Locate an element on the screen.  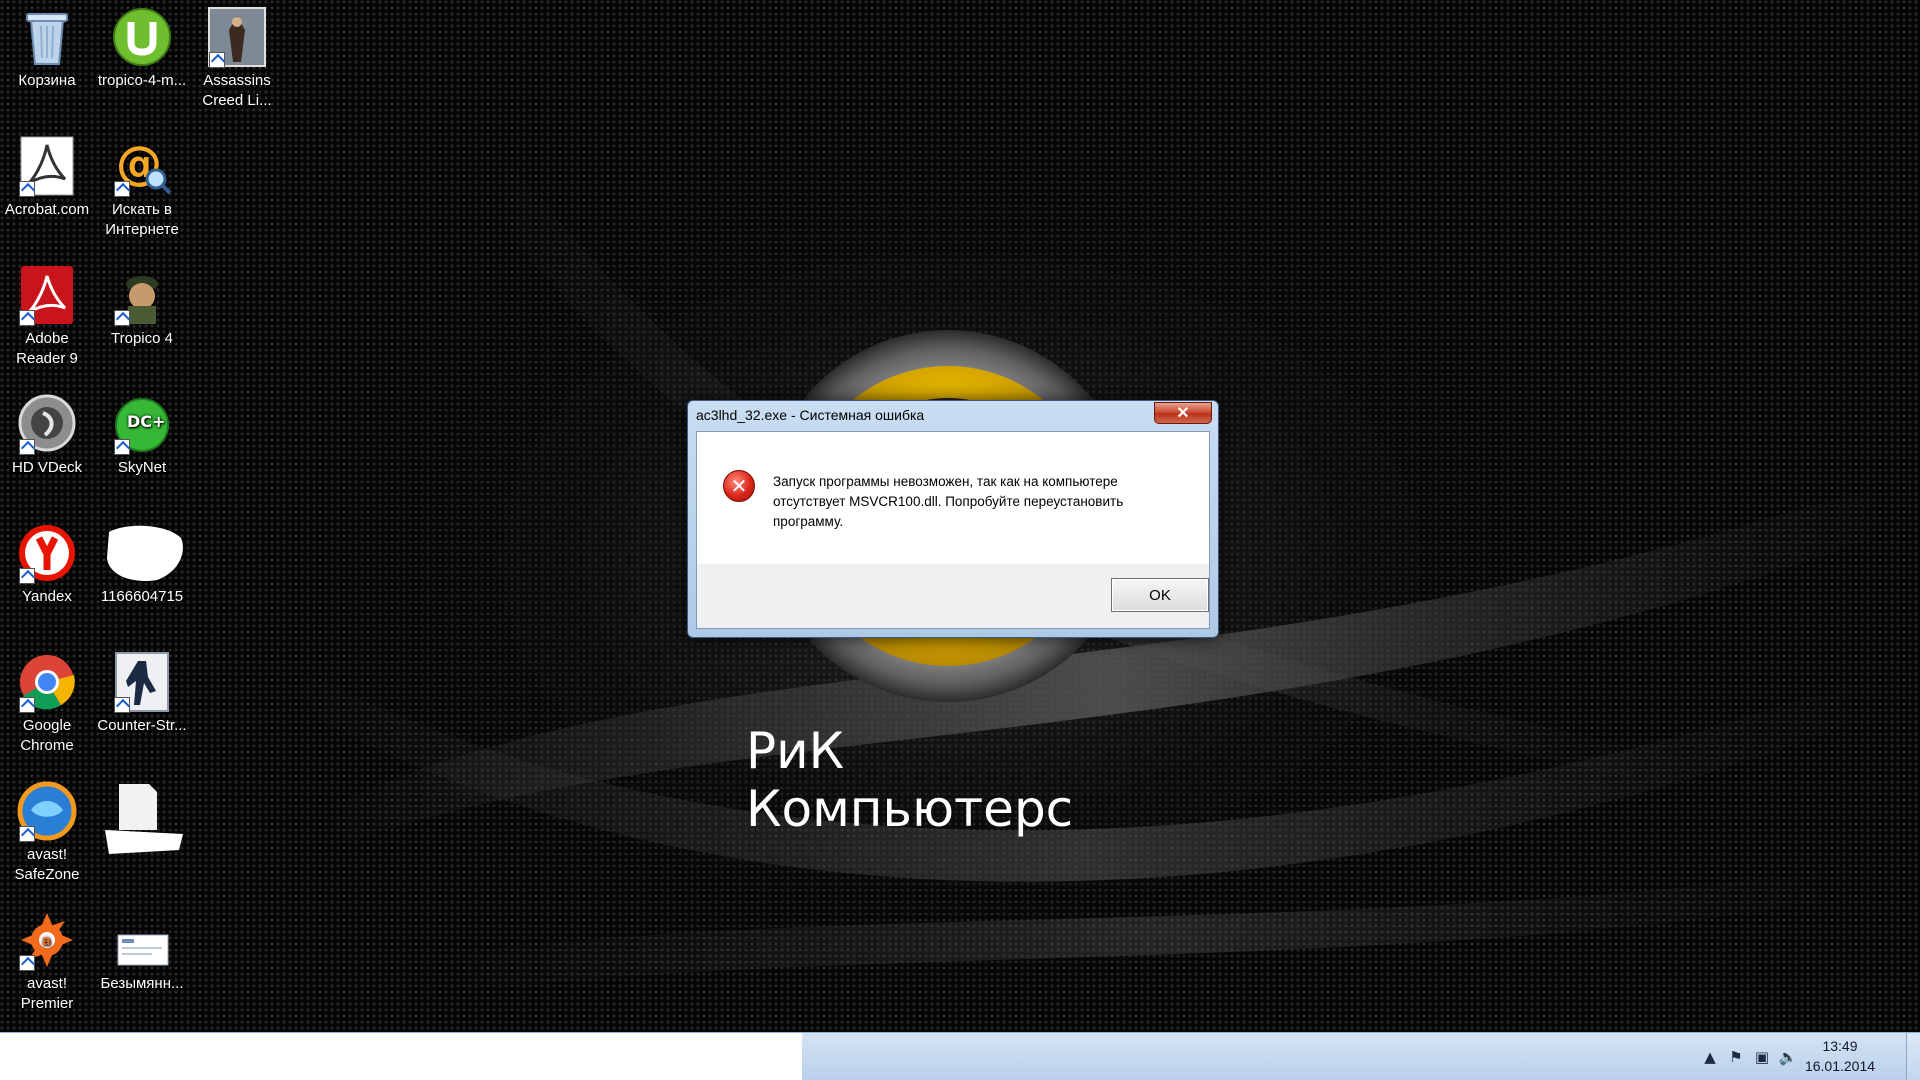
desktop-icon-label: Adobe Reader 9 is located at coordinates (47, 348).